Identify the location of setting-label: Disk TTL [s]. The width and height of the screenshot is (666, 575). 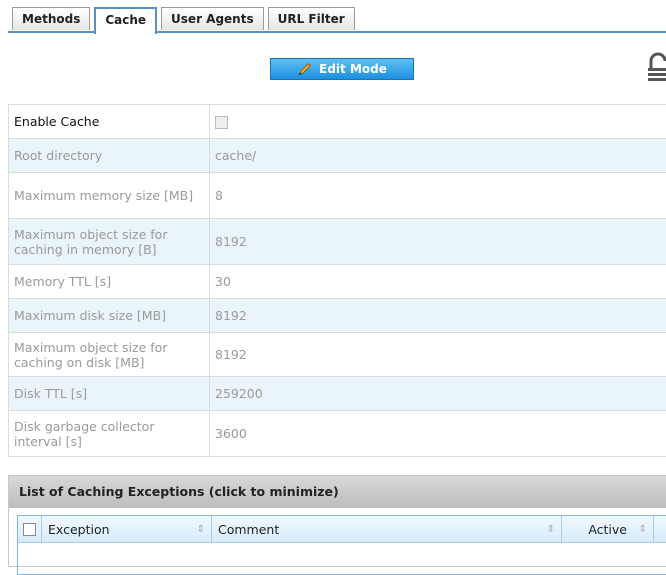
(109, 394).